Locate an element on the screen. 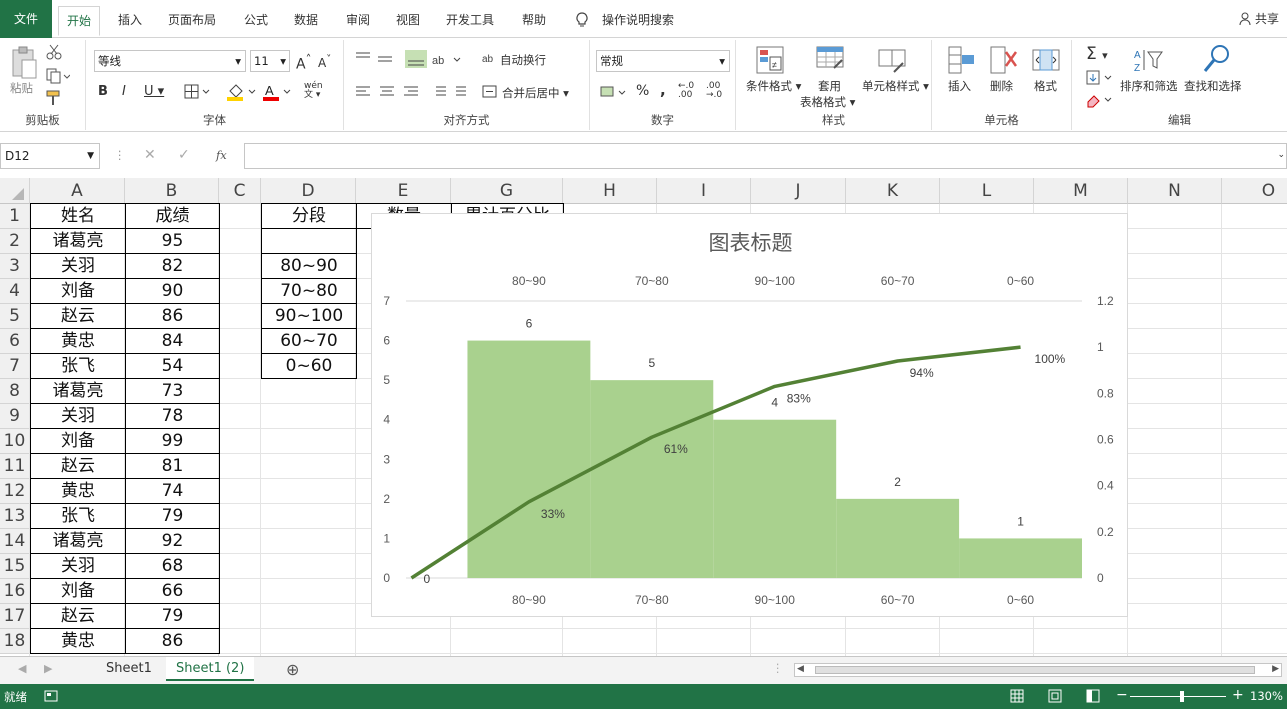 The width and height of the screenshot is (1287, 709). tab-help: 帮助 is located at coordinates (534, 21).